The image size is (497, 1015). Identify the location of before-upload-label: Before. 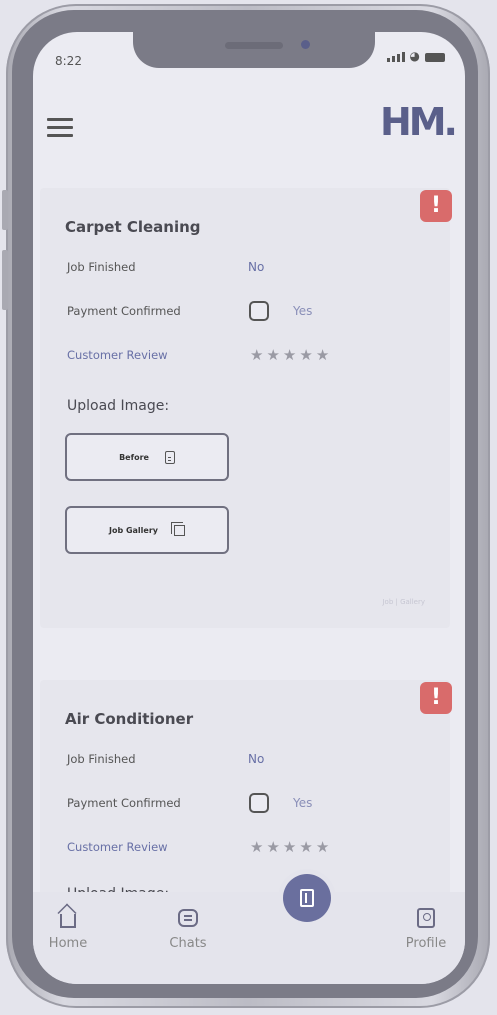
(134, 457).